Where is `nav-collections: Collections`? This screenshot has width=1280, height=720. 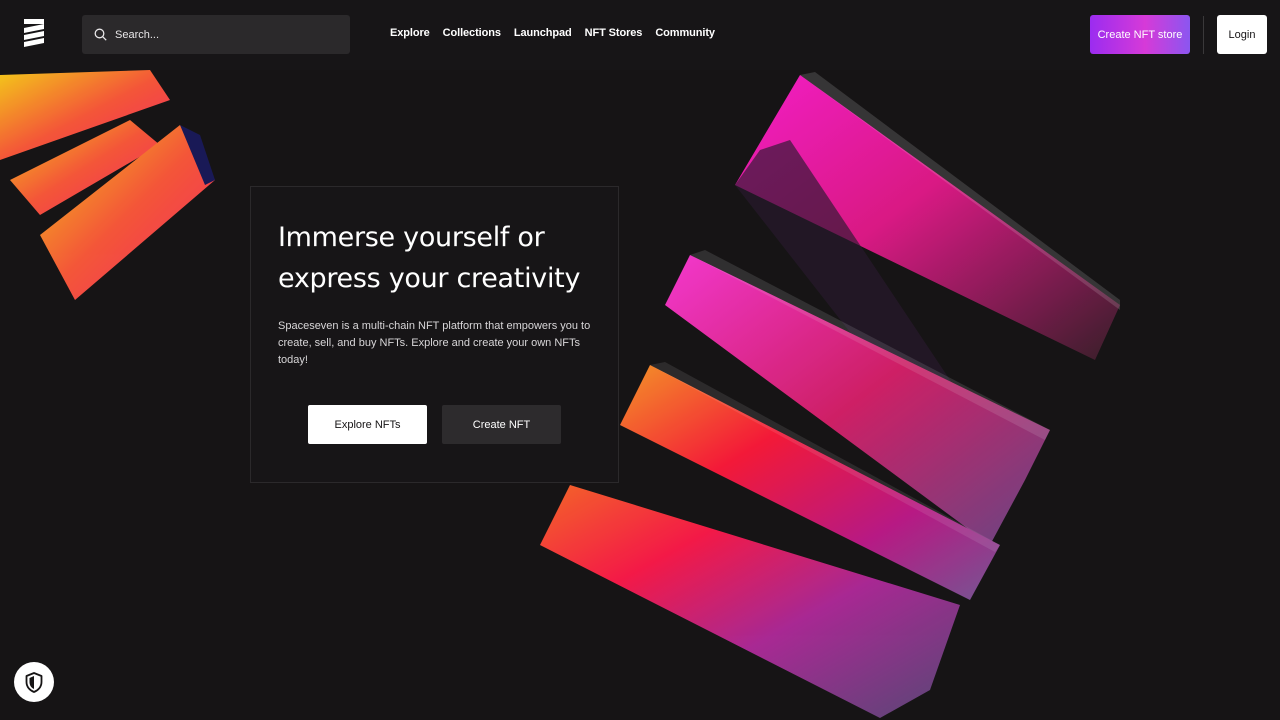 nav-collections: Collections is located at coordinates (472, 33).